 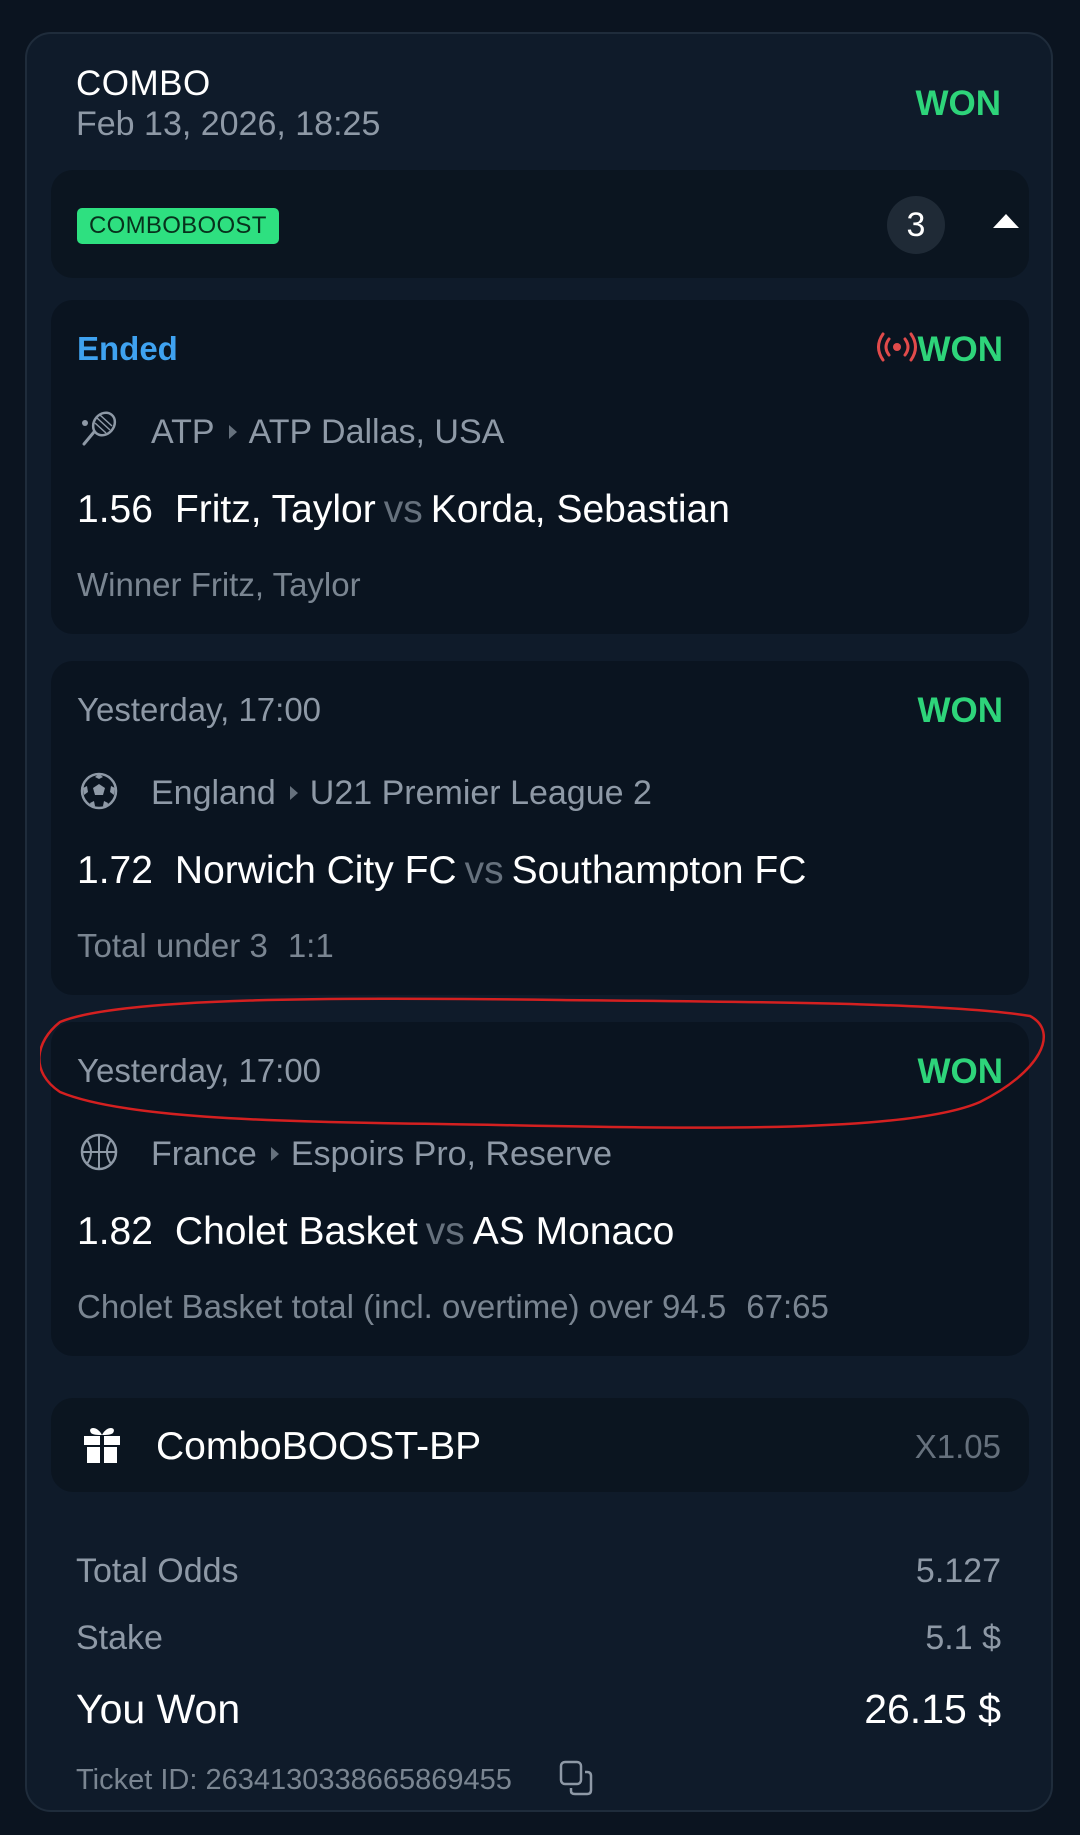 What do you see at coordinates (580, 509) in the screenshot?
I see `away-team: Korda, Sebastian` at bounding box center [580, 509].